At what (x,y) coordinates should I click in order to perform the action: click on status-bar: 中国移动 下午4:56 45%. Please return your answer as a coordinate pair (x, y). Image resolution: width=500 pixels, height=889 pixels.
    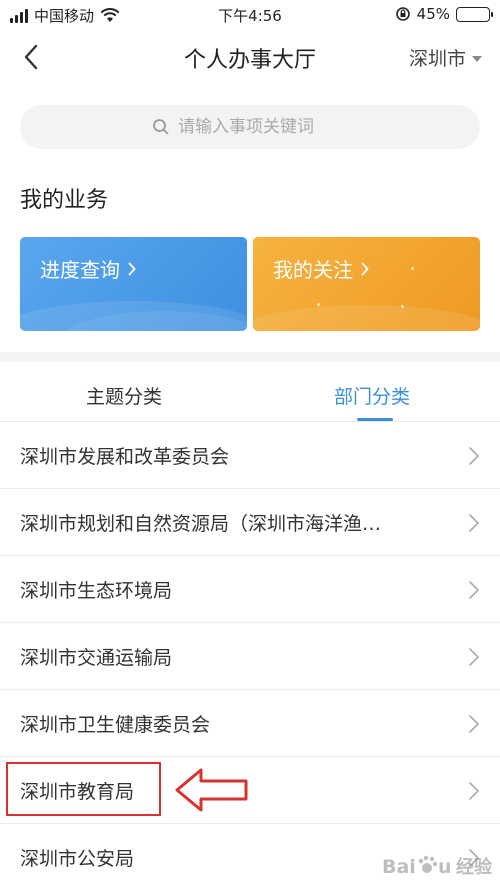
    Looking at the image, I should click on (250, 15).